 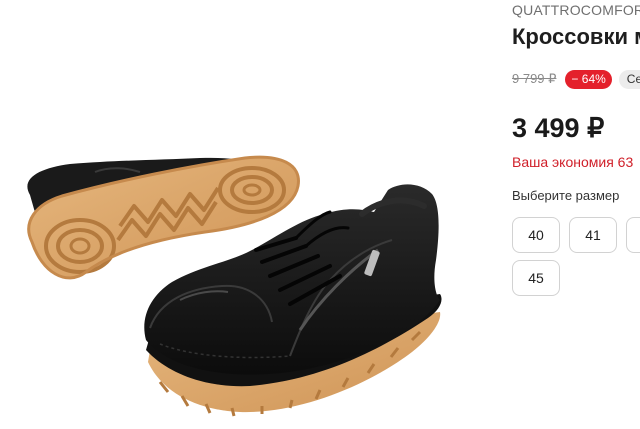 What do you see at coordinates (633, 235) in the screenshot?
I see `size-option-partial` at bounding box center [633, 235].